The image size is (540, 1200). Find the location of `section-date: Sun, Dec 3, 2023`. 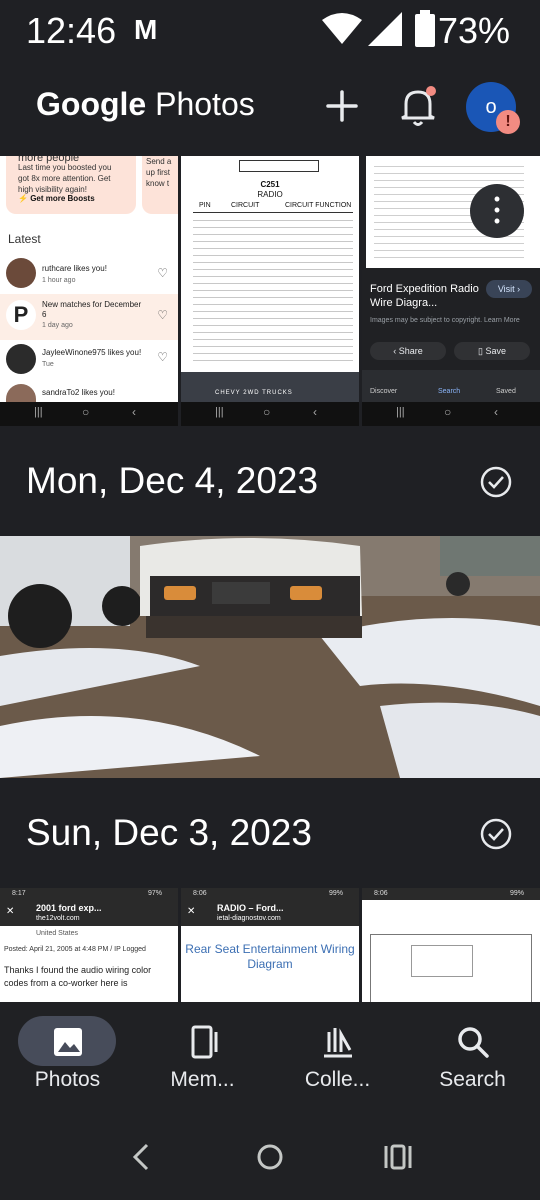

section-date: Sun, Dec 3, 2023 is located at coordinates (169, 832).